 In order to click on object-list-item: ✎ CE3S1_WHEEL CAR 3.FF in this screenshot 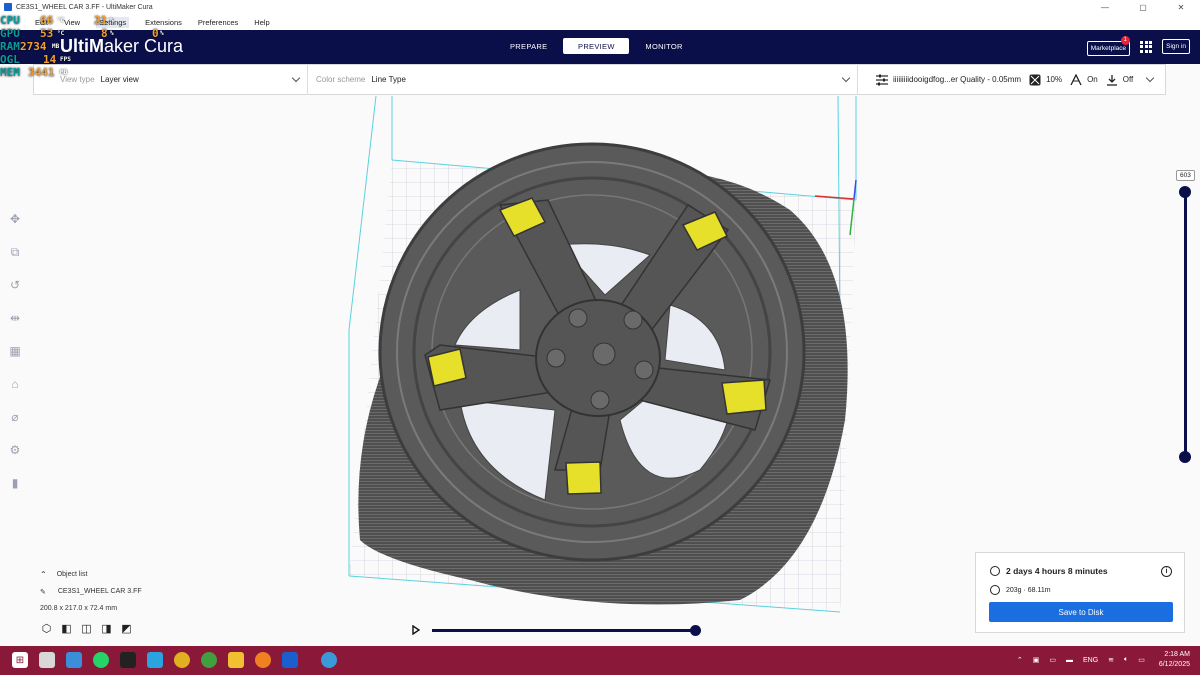, I will do `click(91, 591)`.